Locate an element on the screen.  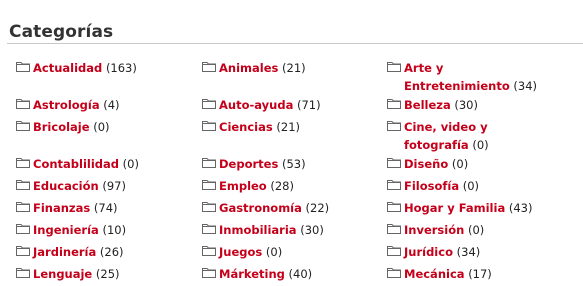
category-count: (40) is located at coordinates (300, 274).